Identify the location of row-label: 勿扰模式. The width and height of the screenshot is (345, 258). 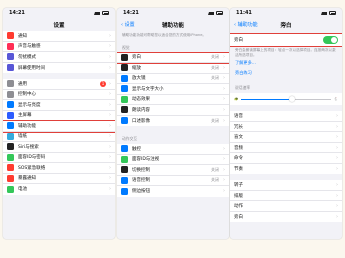
(27, 57).